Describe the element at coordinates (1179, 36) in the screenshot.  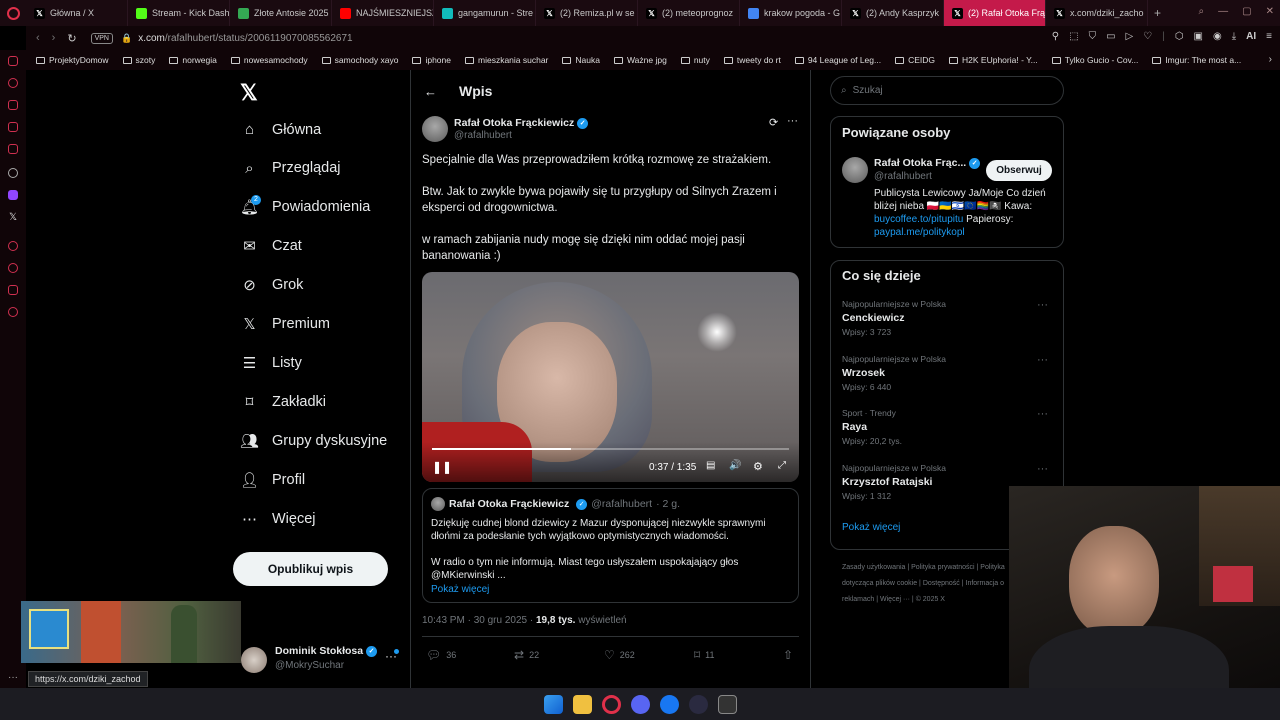
I see `extensions-icon: ⬡` at that location.